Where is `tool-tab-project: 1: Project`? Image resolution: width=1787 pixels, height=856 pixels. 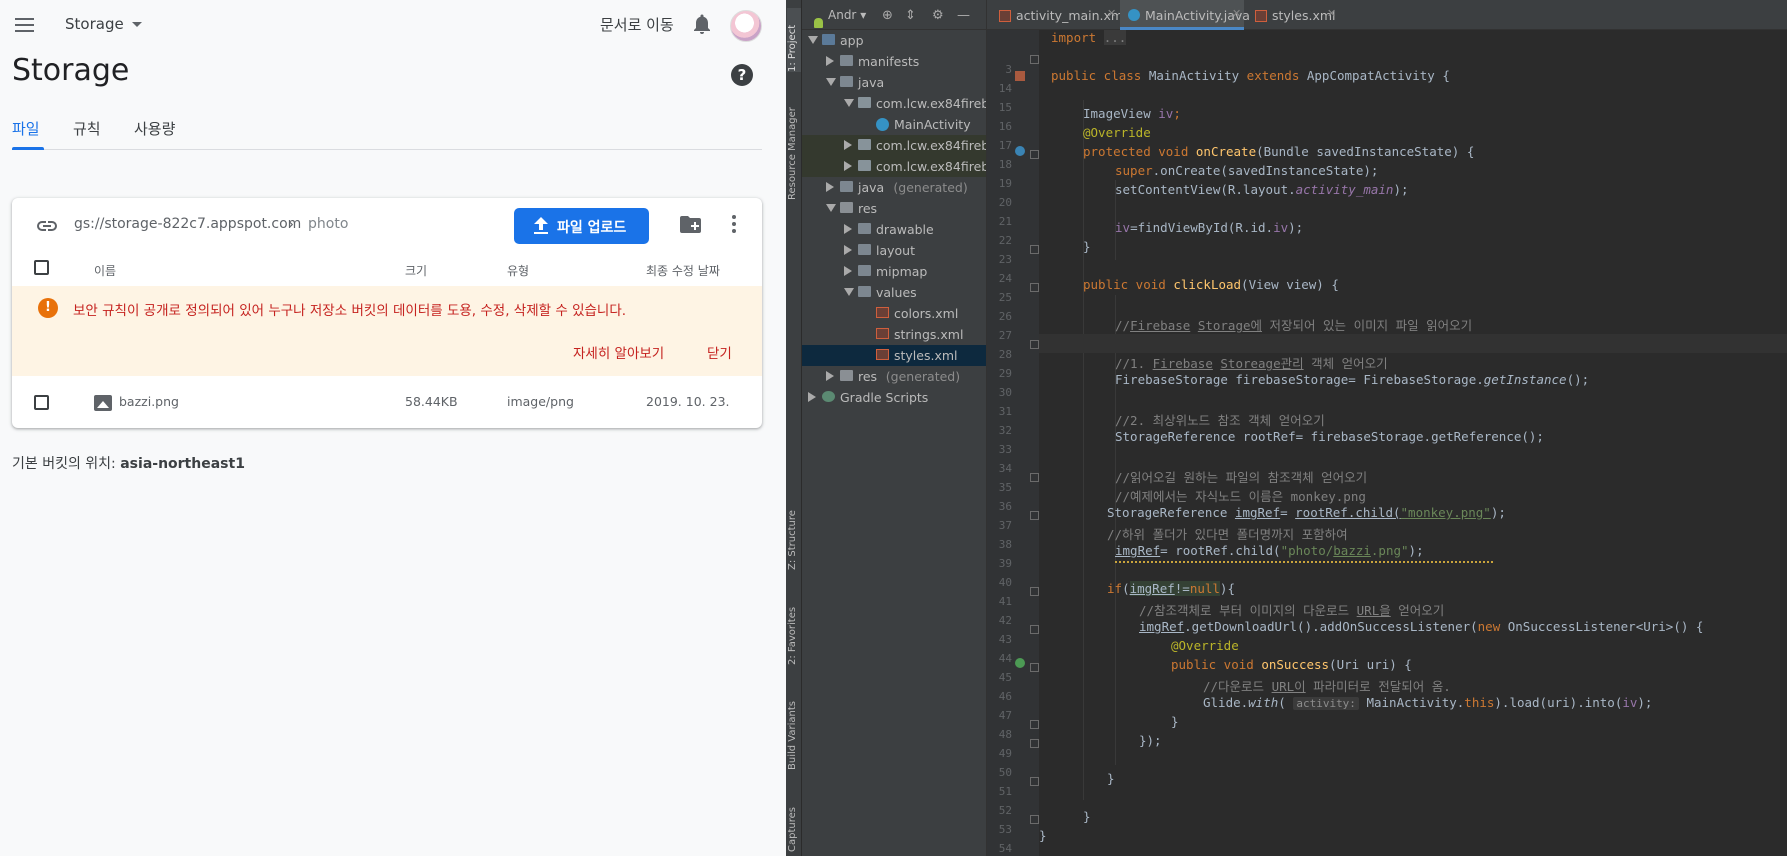 tool-tab-project: 1: Project is located at coordinates (794, 40).